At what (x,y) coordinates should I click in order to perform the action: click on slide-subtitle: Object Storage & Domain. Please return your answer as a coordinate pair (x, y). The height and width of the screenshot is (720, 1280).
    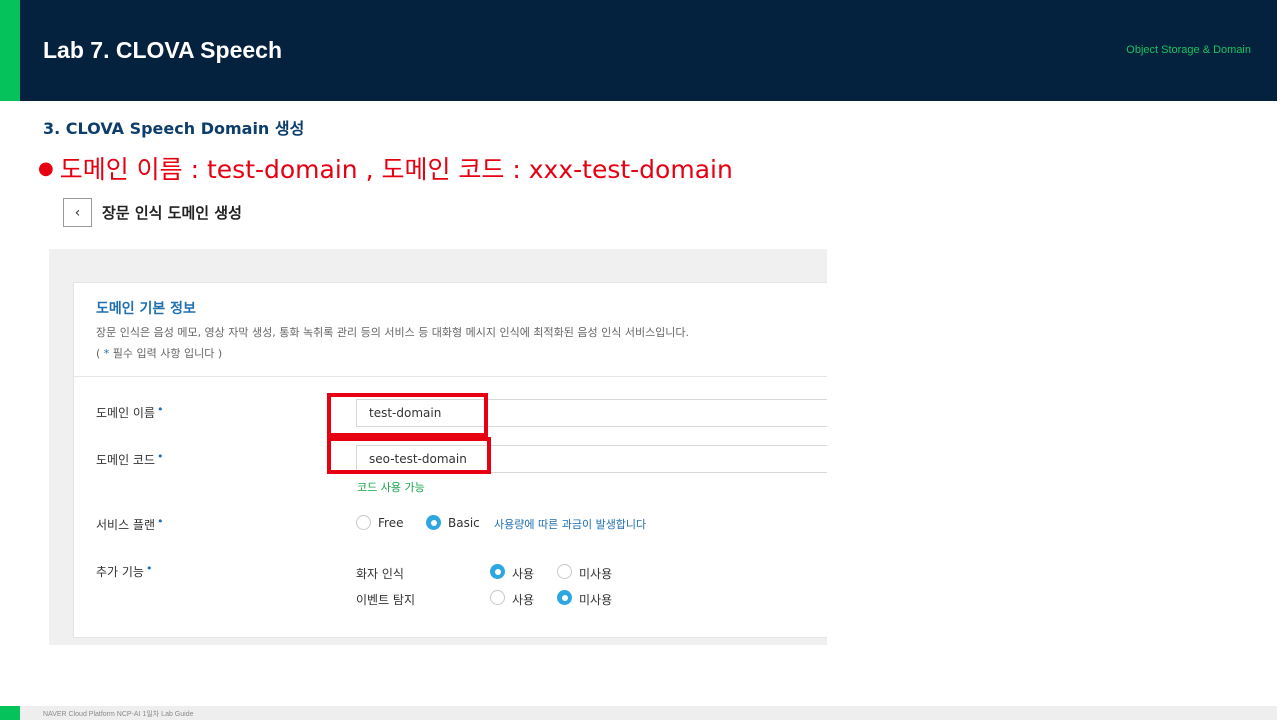
    Looking at the image, I should click on (1188, 50).